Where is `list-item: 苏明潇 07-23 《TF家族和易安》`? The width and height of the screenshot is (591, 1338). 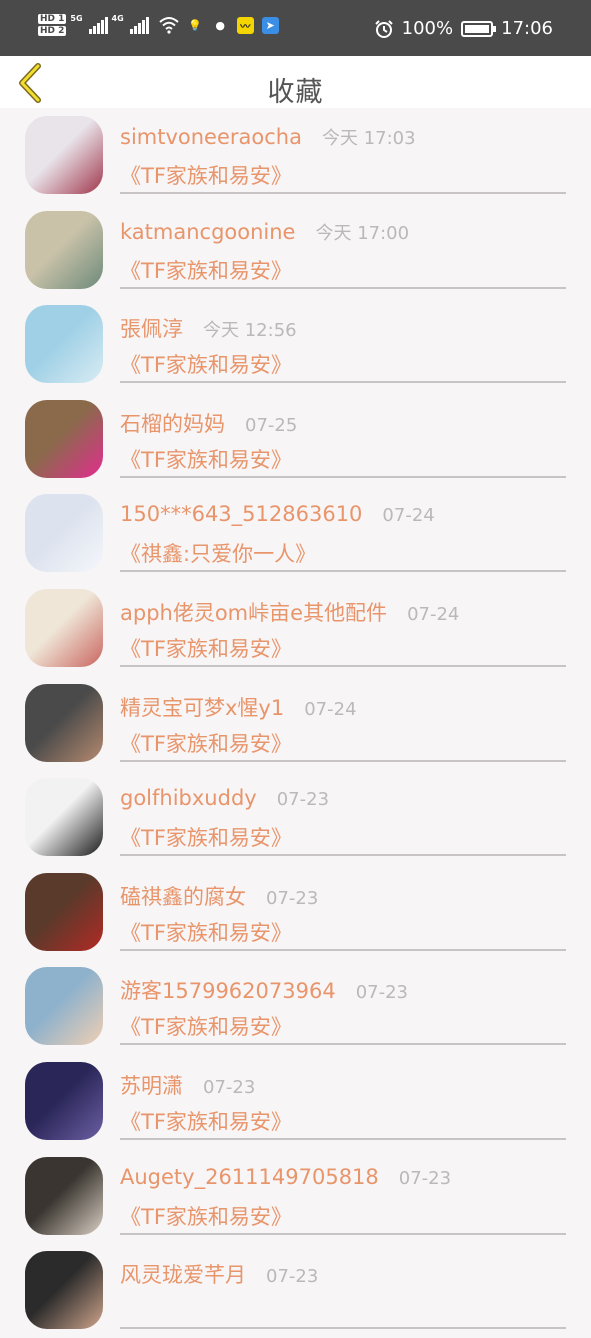 list-item: 苏明潇 07-23 《TF家族和易安》 is located at coordinates (295, 1101).